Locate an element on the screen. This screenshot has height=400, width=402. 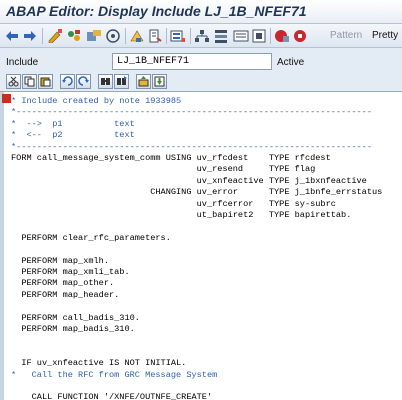
stop-icon is located at coordinates (259, 36).